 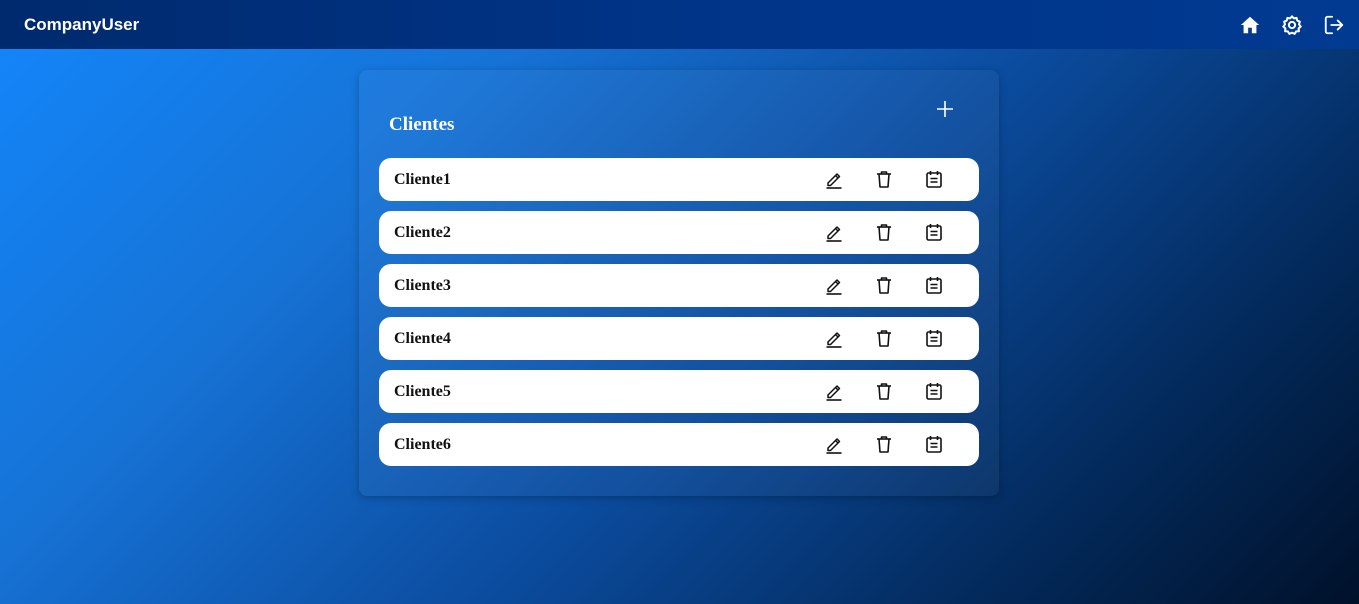 I want to click on client-name: Cliente5, so click(x=422, y=391).